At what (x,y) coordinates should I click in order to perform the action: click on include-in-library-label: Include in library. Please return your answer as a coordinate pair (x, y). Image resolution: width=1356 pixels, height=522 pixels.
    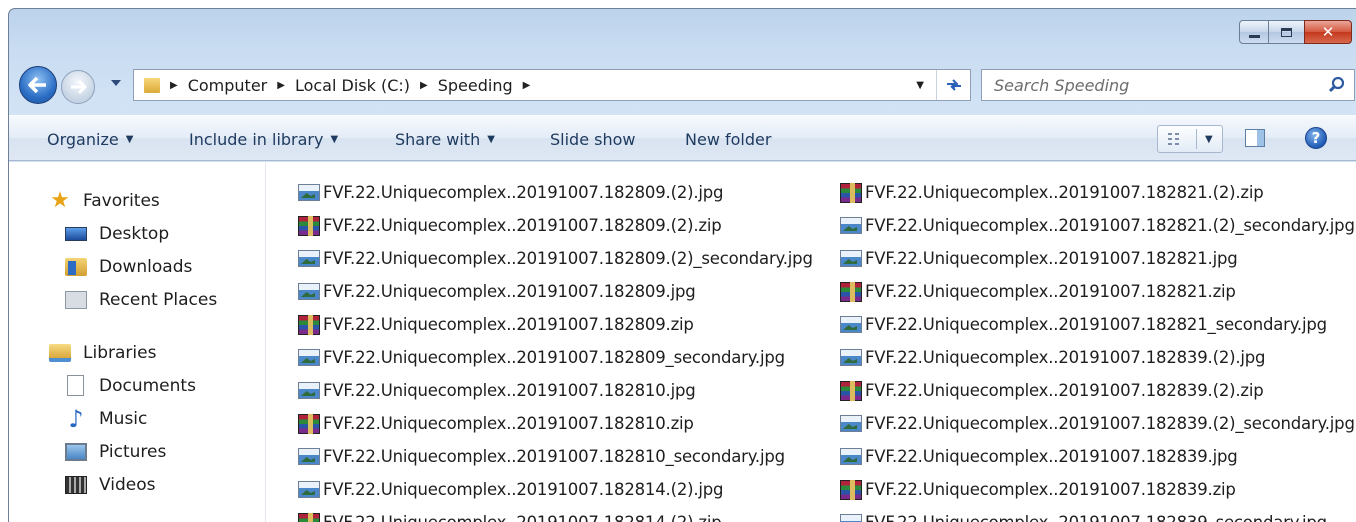
    Looking at the image, I should click on (256, 139).